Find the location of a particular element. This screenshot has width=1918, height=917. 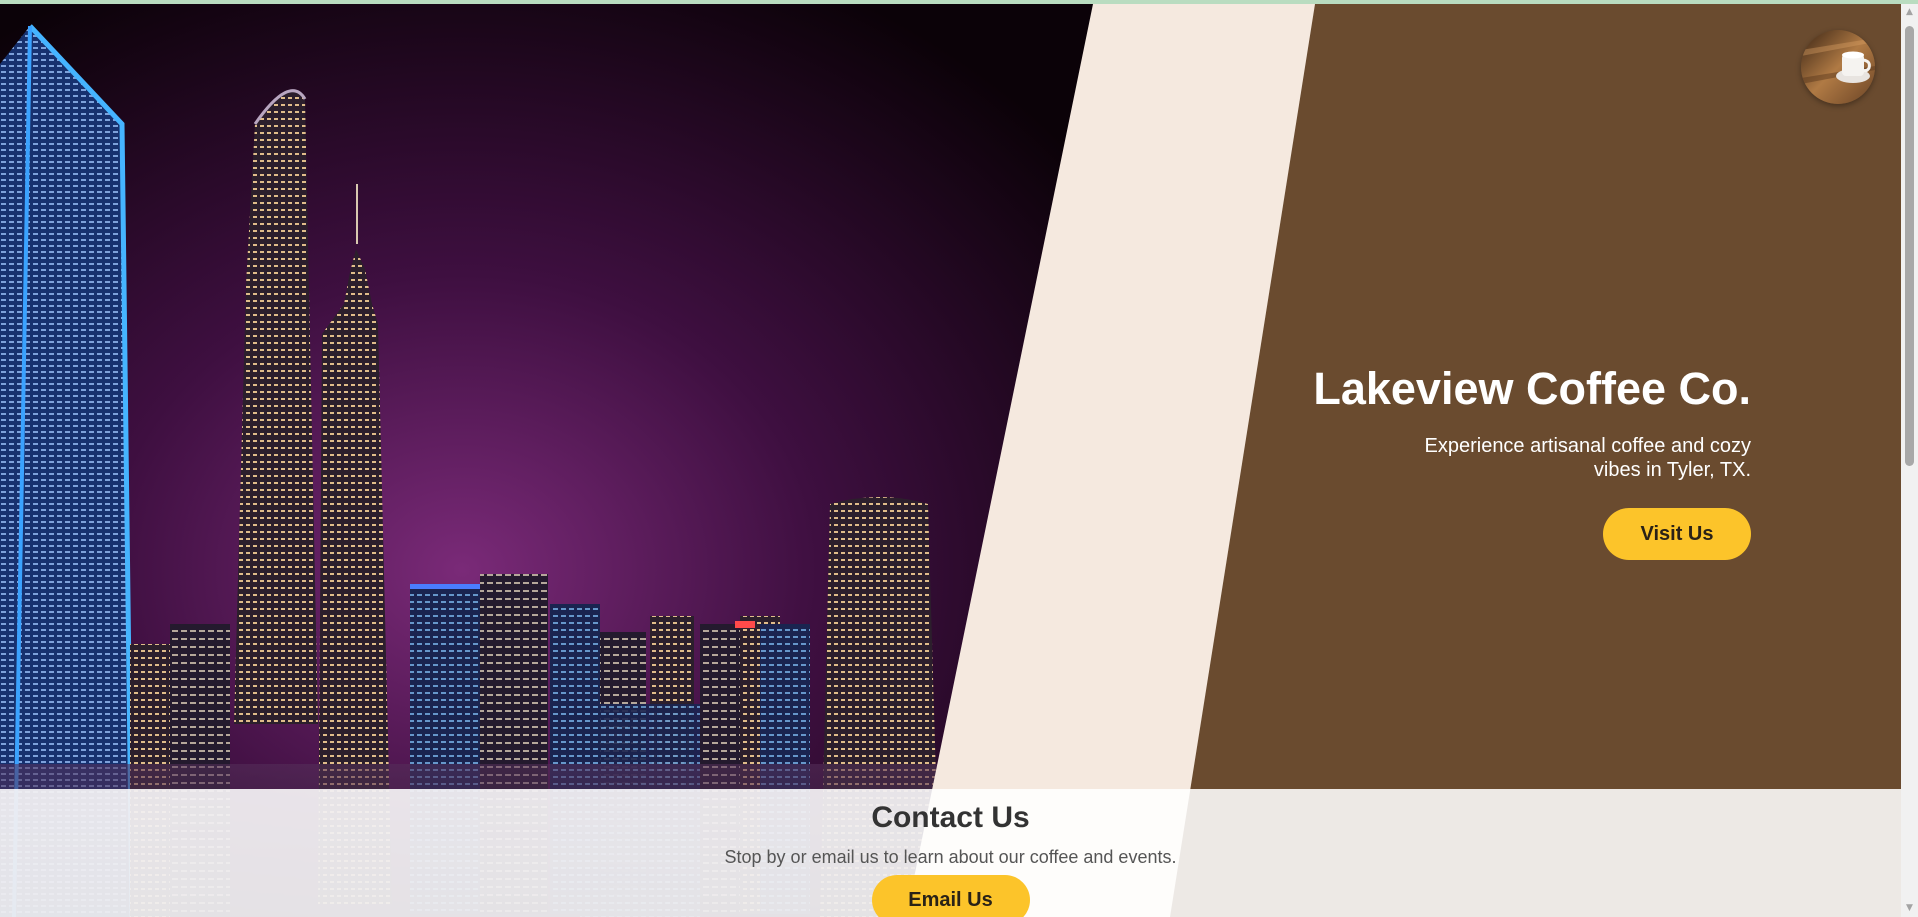

chevron-down-icon: ▼ is located at coordinates (1909, 908).